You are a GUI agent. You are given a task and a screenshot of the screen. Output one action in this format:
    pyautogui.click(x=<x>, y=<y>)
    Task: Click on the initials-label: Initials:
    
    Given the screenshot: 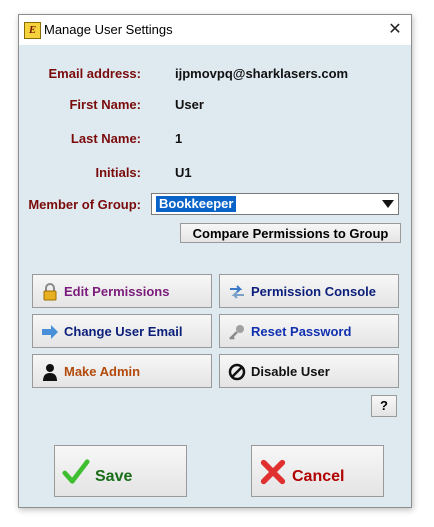 What is the action you would take?
    pyautogui.click(x=118, y=172)
    